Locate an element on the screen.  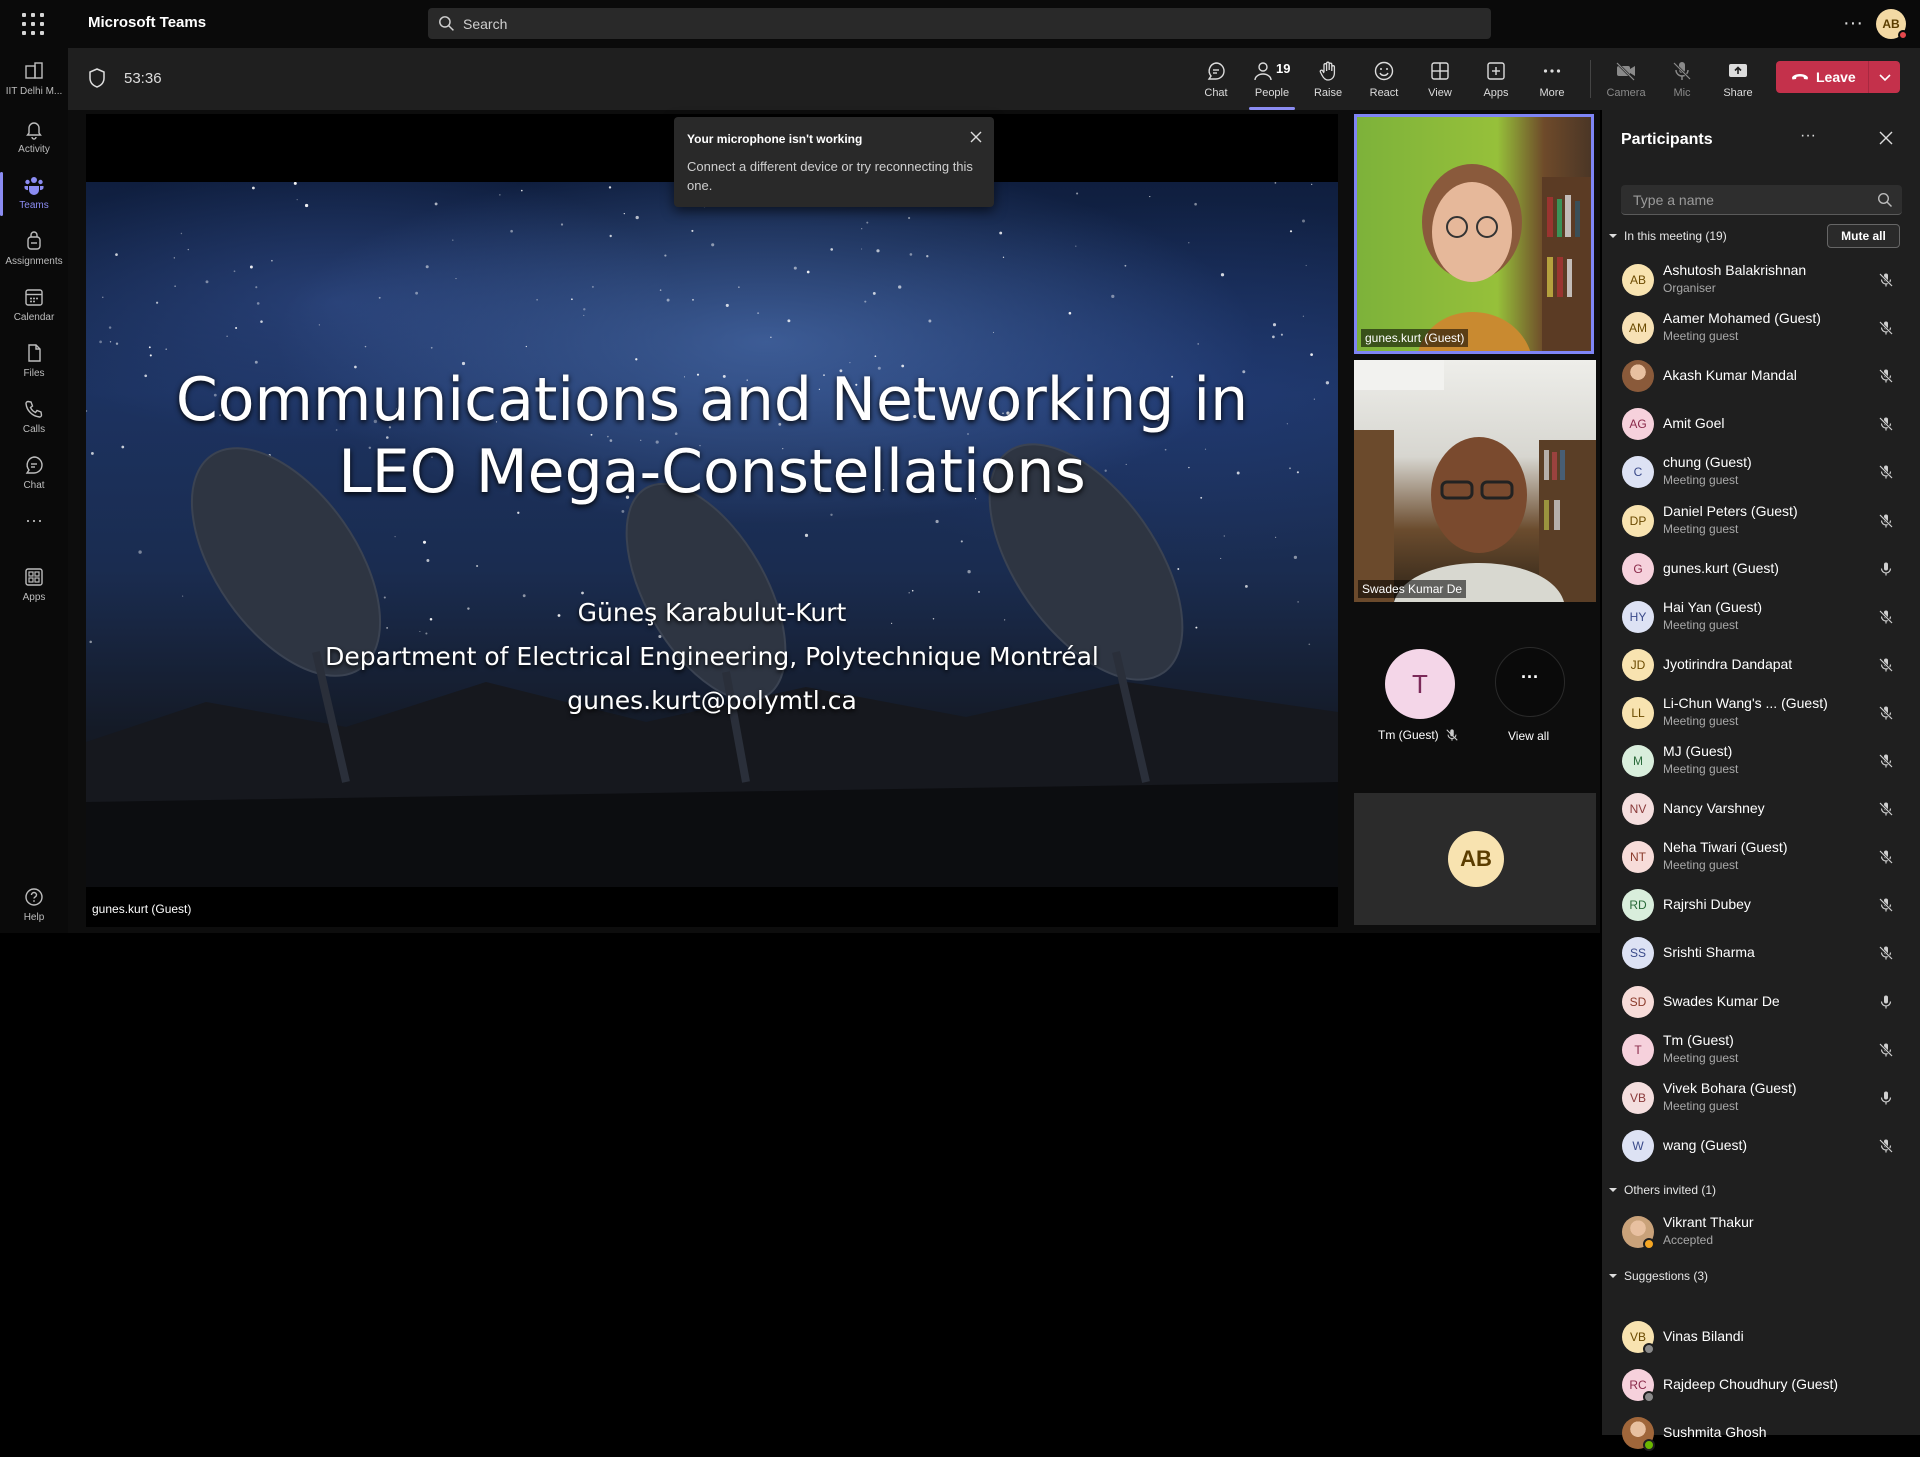
rail-item-calendar: Calendar is located at coordinates (34, 306).